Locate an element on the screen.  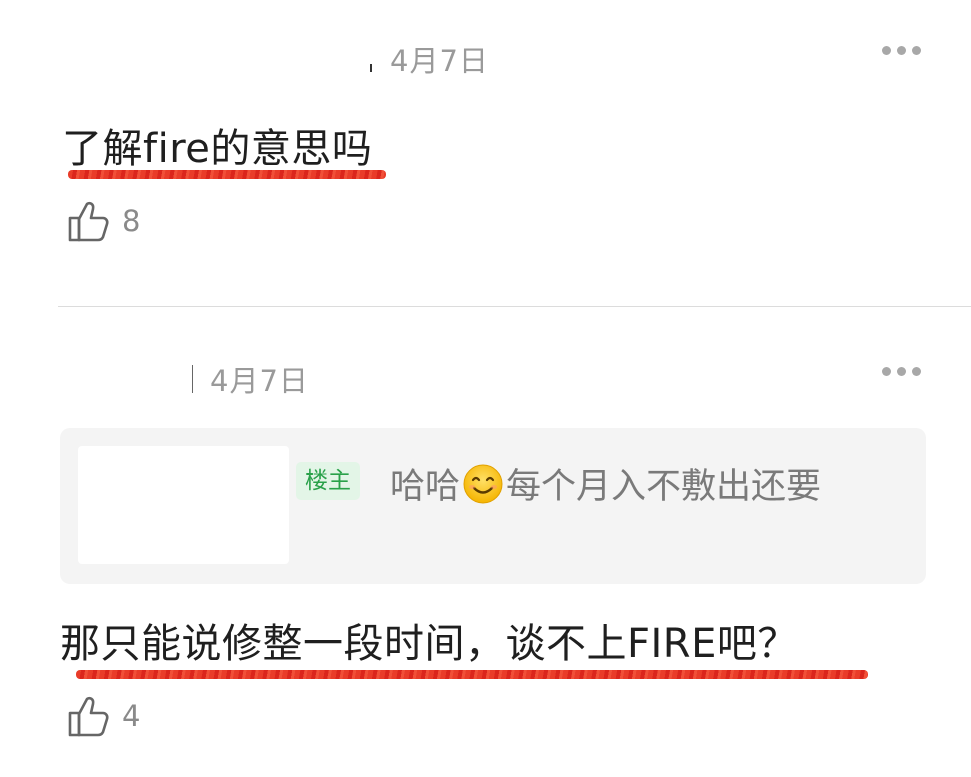
like-button: 4 is located at coordinates (103, 716).